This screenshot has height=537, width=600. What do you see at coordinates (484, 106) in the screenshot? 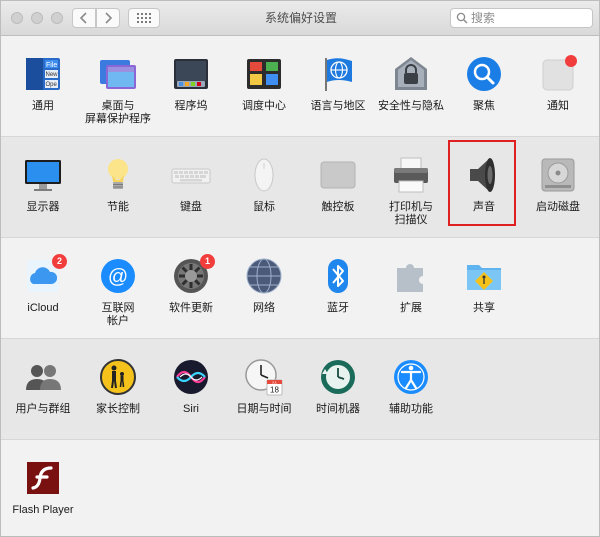
I see `pref-label: 聚焦` at bounding box center [484, 106].